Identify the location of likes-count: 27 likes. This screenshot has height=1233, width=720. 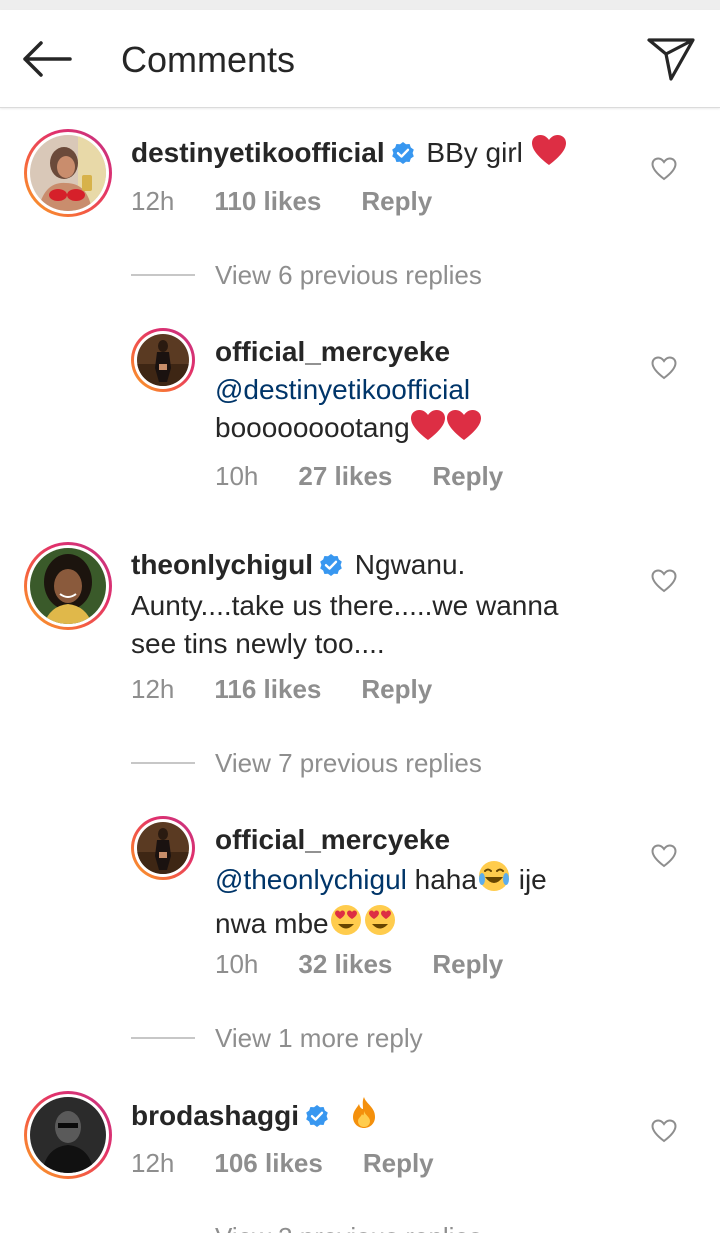
(345, 476).